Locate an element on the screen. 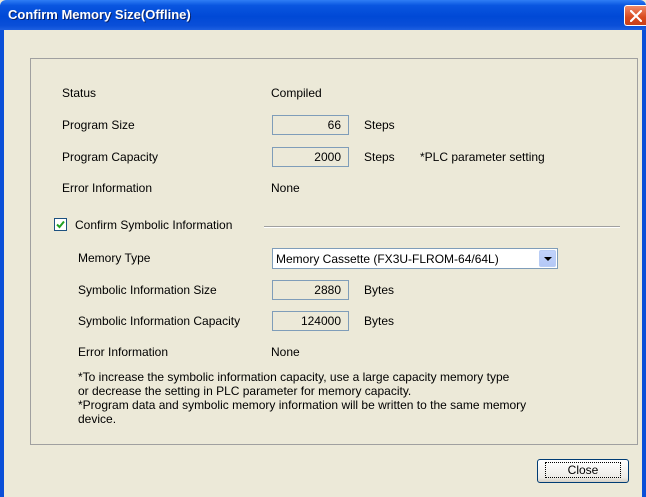 The width and height of the screenshot is (646, 497). confirm-symbolic-checkbox is located at coordinates (60, 224).